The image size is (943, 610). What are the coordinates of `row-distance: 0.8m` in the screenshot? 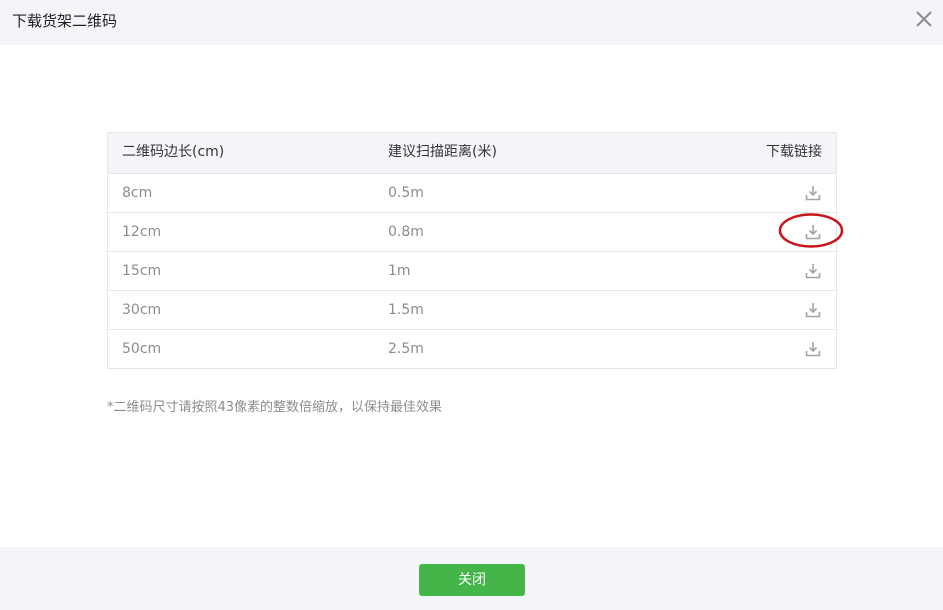 It's located at (406, 232).